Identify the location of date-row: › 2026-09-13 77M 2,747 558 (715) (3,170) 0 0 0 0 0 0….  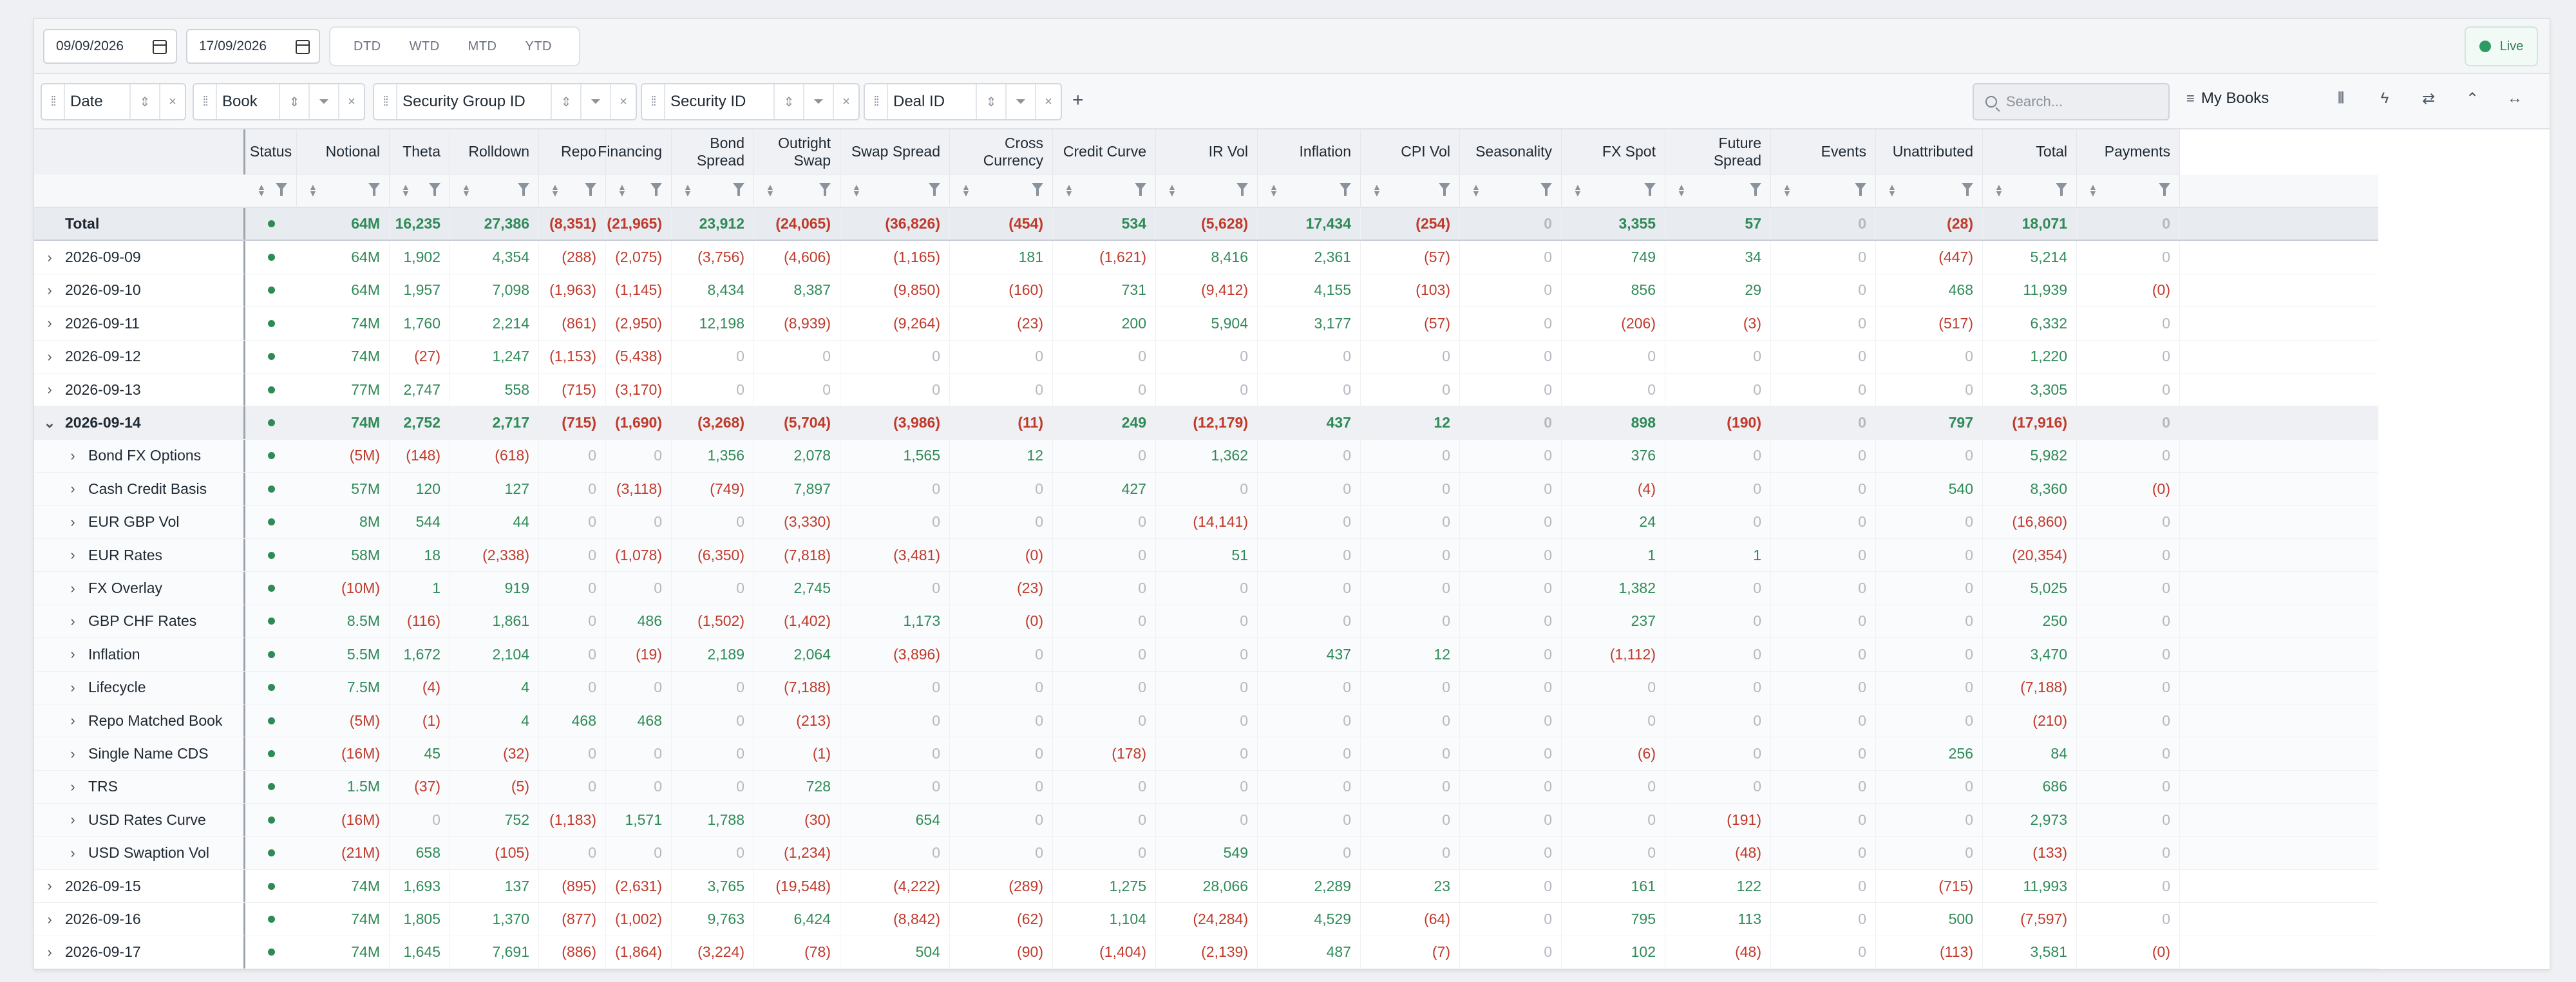
(1206, 390).